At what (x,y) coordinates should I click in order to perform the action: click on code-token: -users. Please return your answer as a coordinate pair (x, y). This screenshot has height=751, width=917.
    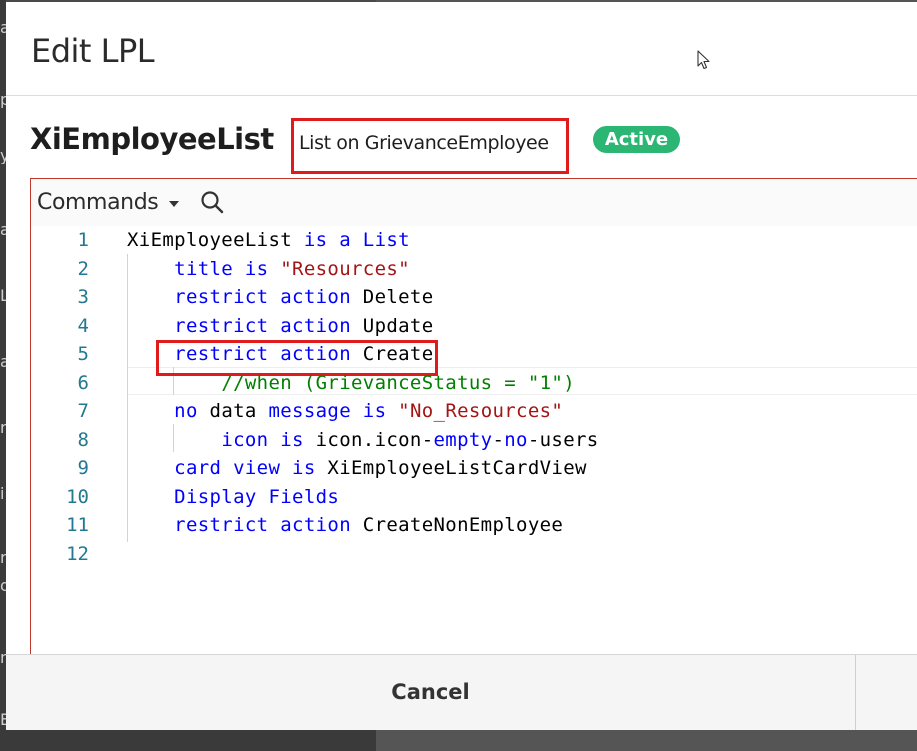
    Looking at the image, I should click on (563, 440).